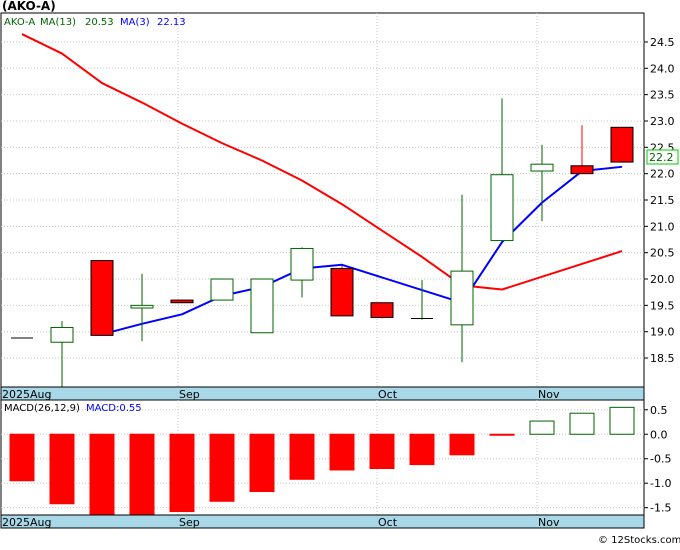  Describe the element at coordinates (662, 332) in the screenshot. I see `price-y-tick-label: 19.0` at that location.